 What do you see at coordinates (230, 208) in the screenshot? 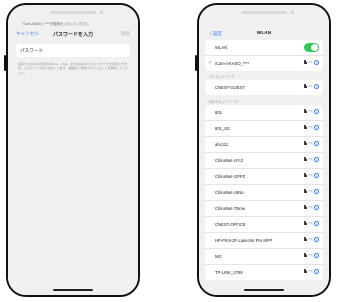
I see `network-name: ChinaNet-TNme` at bounding box center [230, 208].